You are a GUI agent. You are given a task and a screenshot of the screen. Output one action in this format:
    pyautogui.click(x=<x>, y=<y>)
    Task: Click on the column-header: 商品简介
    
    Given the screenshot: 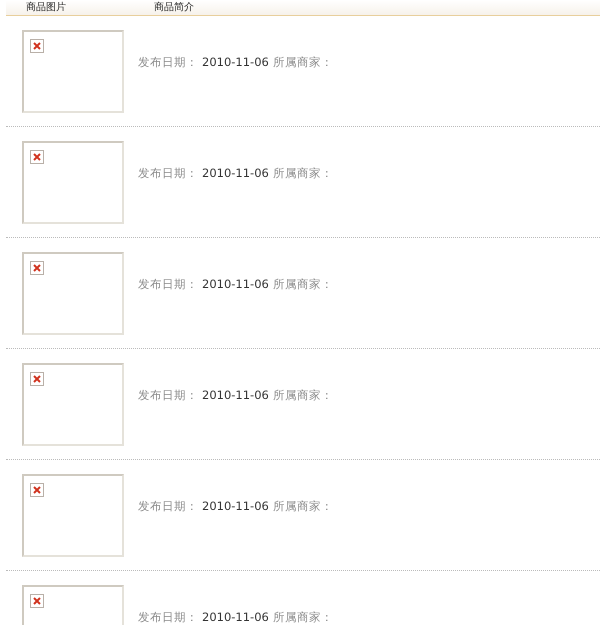 What is the action you would take?
    pyautogui.click(x=174, y=8)
    